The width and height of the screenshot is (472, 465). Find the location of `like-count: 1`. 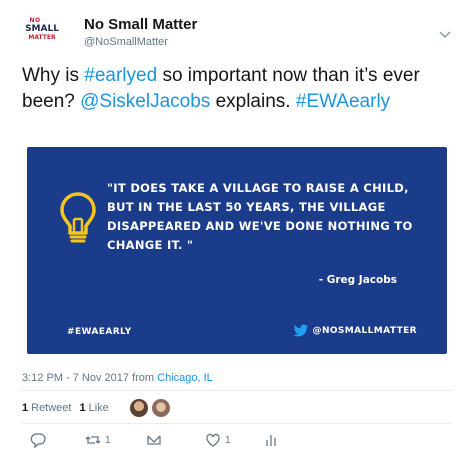

like-count: 1 is located at coordinates (228, 440).